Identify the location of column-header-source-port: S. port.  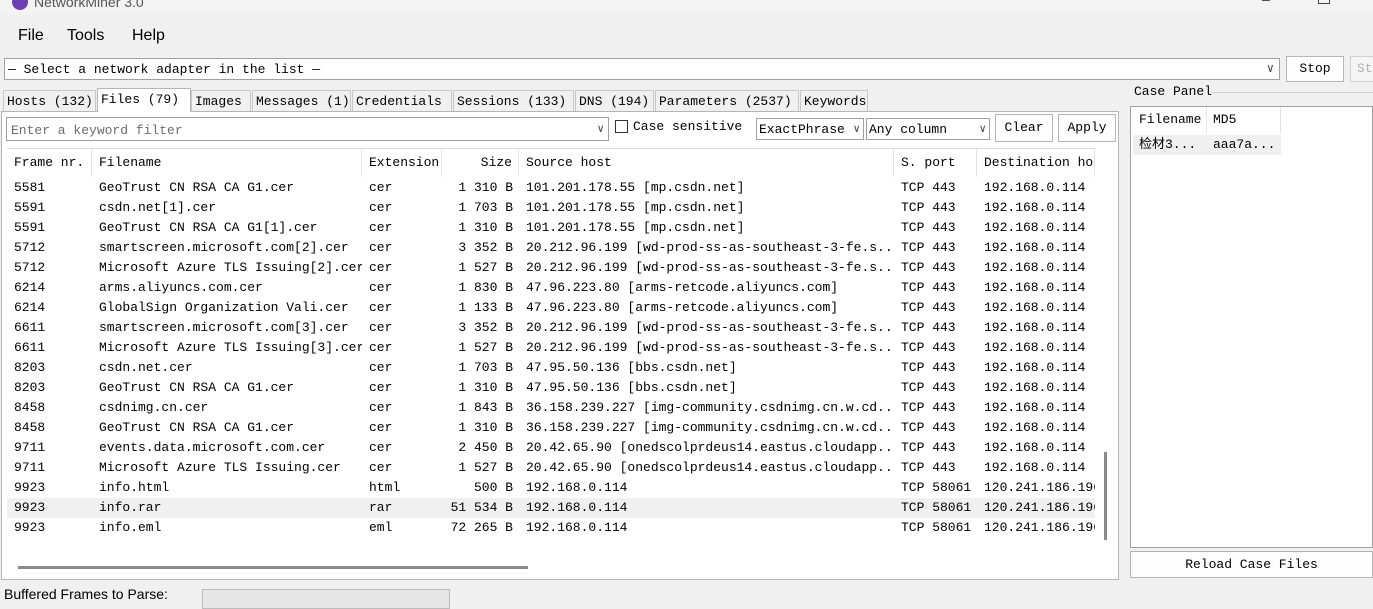
(935, 163).